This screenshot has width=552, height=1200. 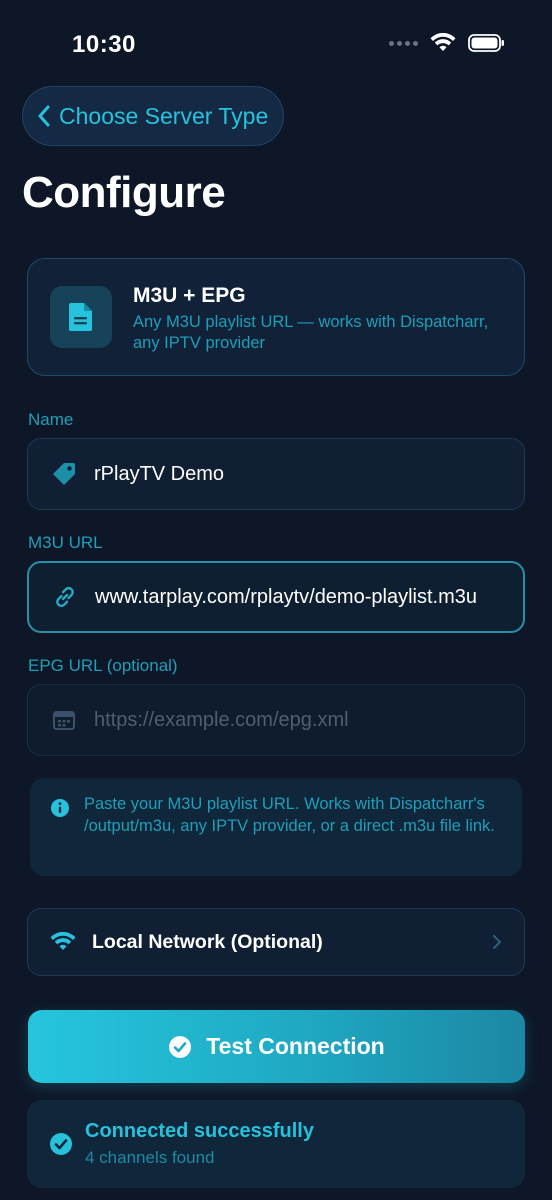 I want to click on test-connection-button: Test Connection, so click(x=276, y=1046).